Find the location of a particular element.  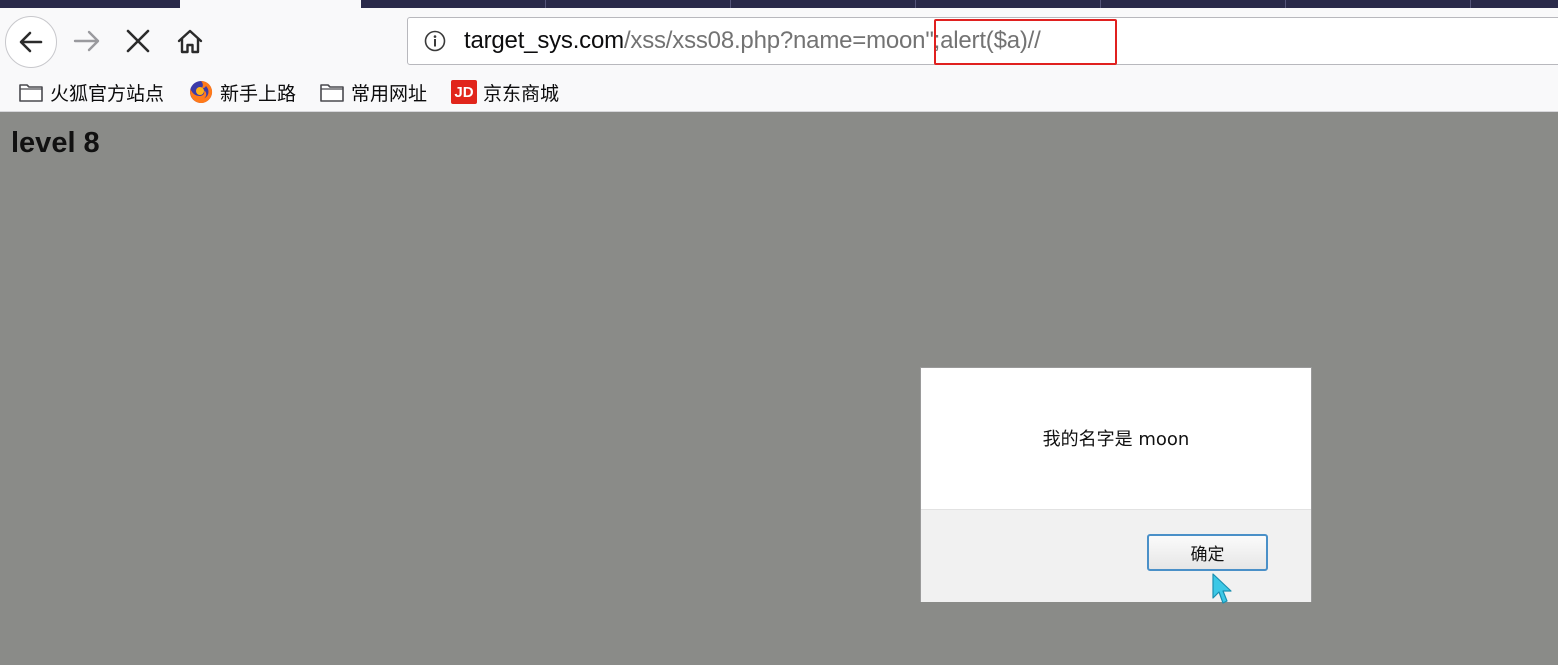

firefox-icon is located at coordinates (201, 91).